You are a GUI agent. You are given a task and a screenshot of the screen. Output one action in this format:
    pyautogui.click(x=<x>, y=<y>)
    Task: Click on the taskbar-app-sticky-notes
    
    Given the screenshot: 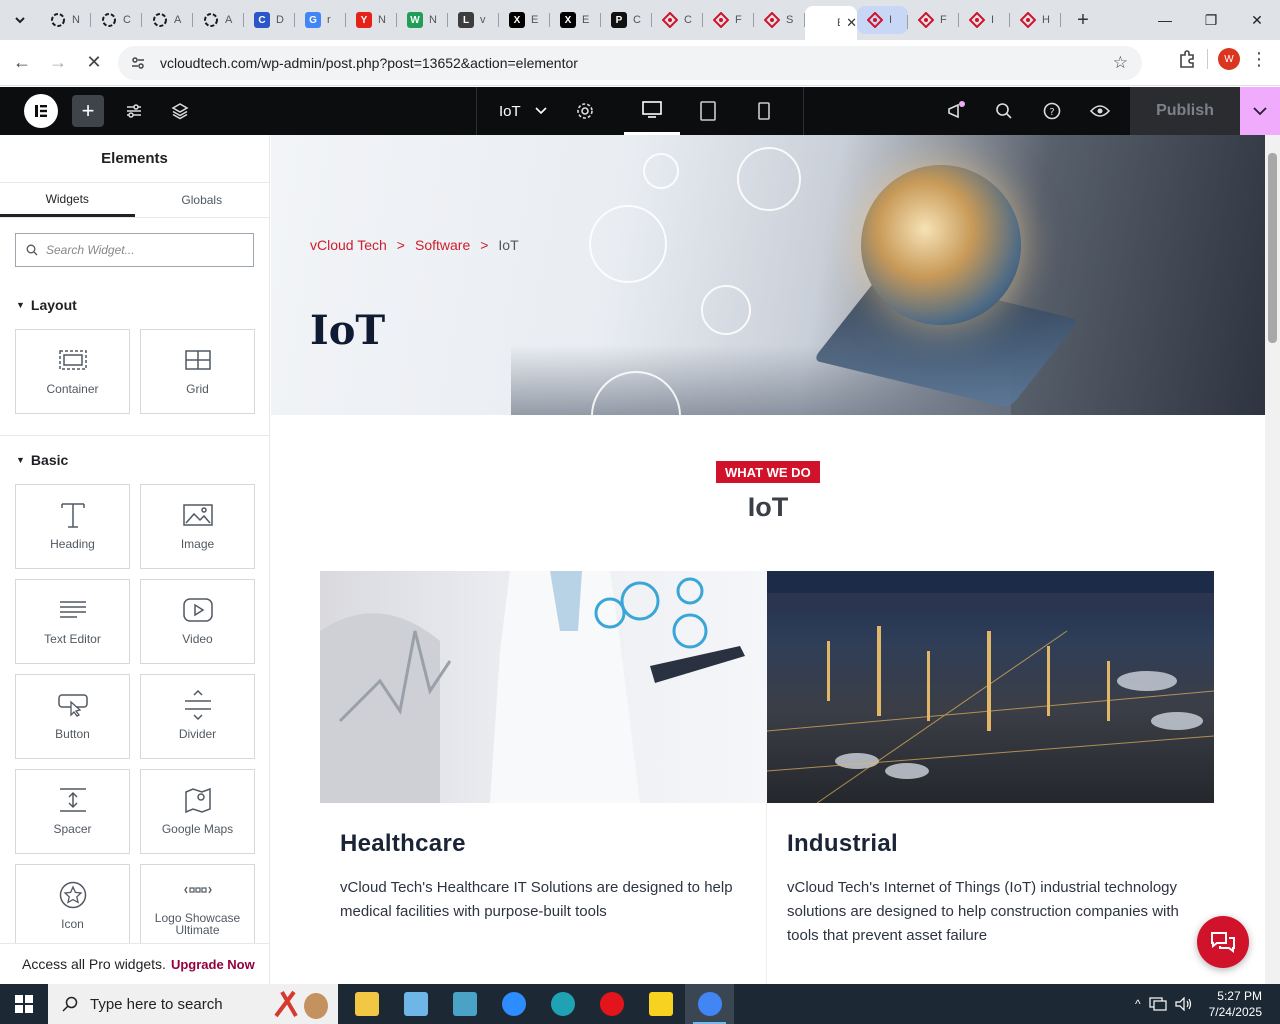 What is the action you would take?
    pyautogui.click(x=660, y=1004)
    